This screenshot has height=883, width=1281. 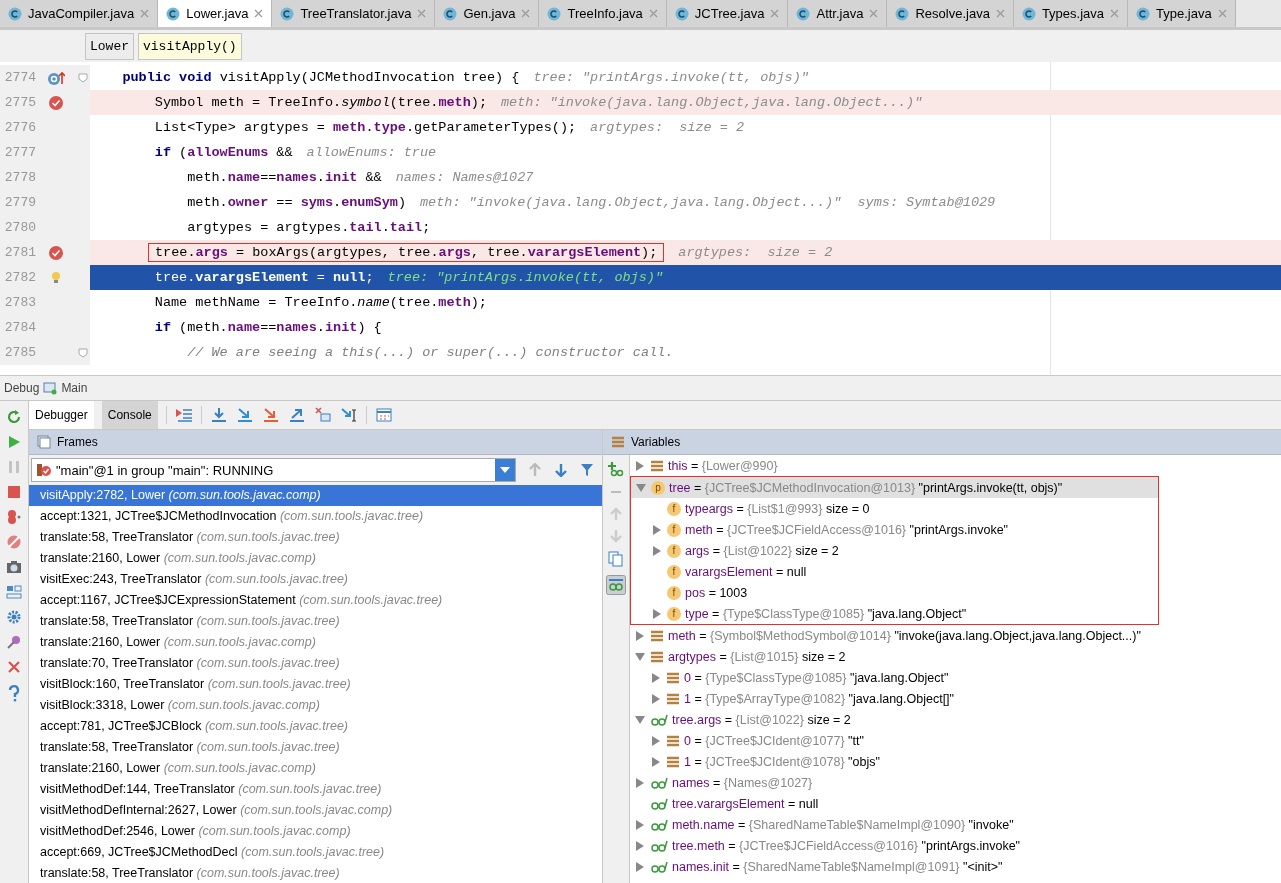 I want to click on step-out-icon, so click(x=296, y=415).